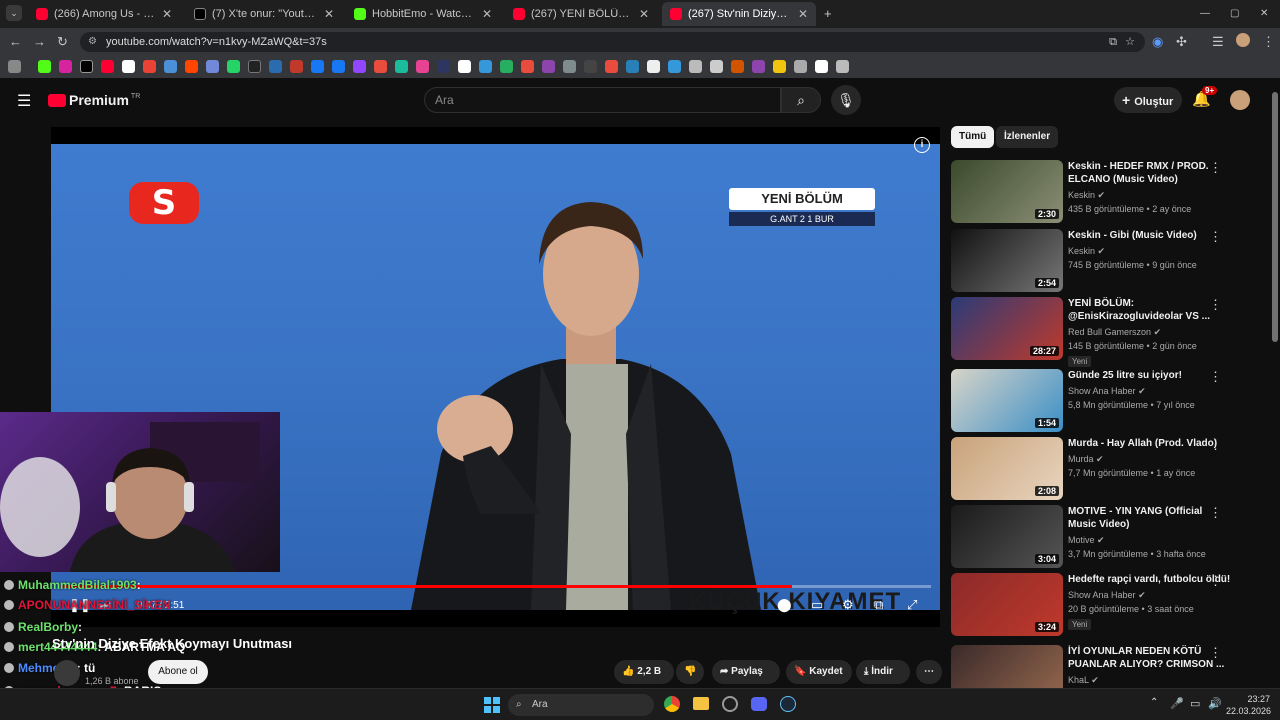 The width and height of the screenshot is (1280, 720). I want to click on reading-list-icon: ☰, so click(1218, 42).